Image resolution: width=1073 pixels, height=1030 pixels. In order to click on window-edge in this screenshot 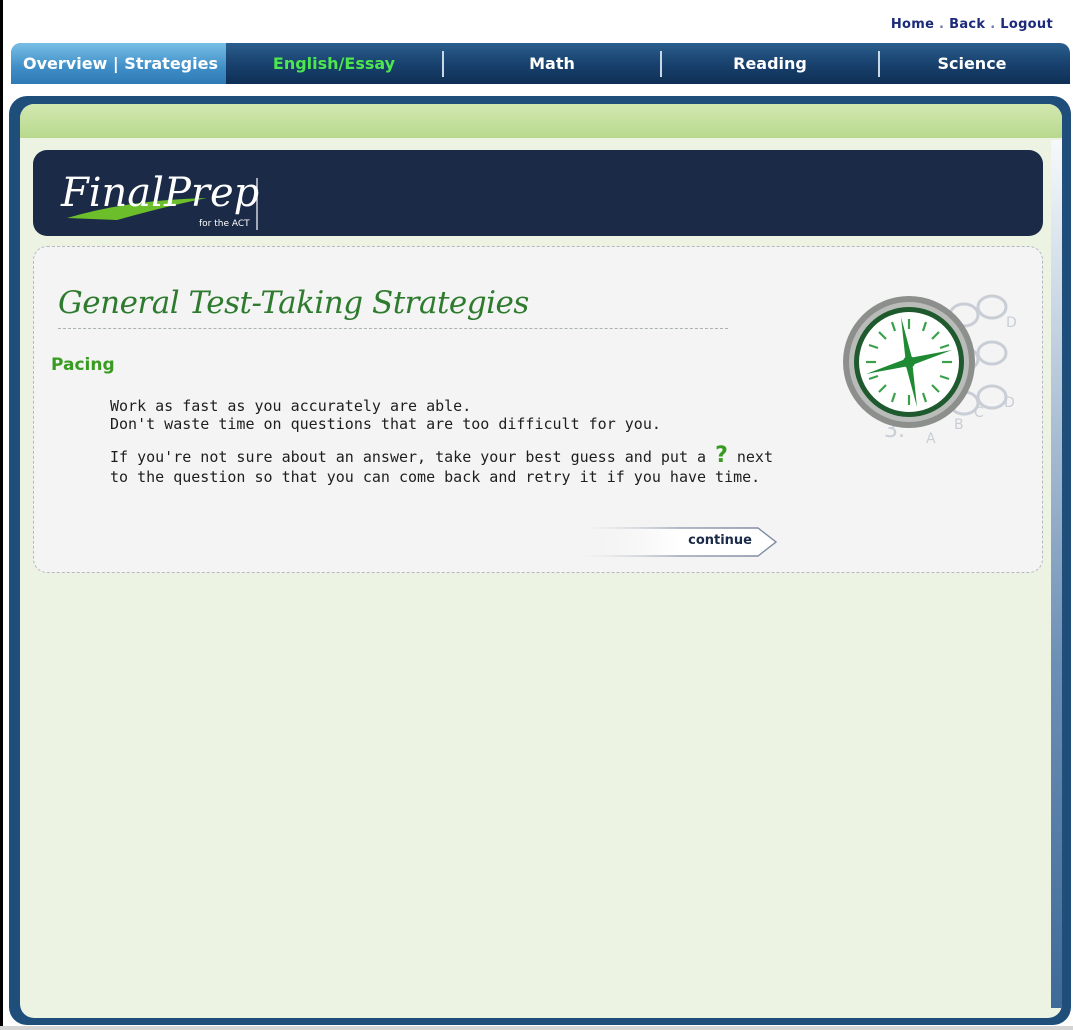, I will do `click(1, 515)`.